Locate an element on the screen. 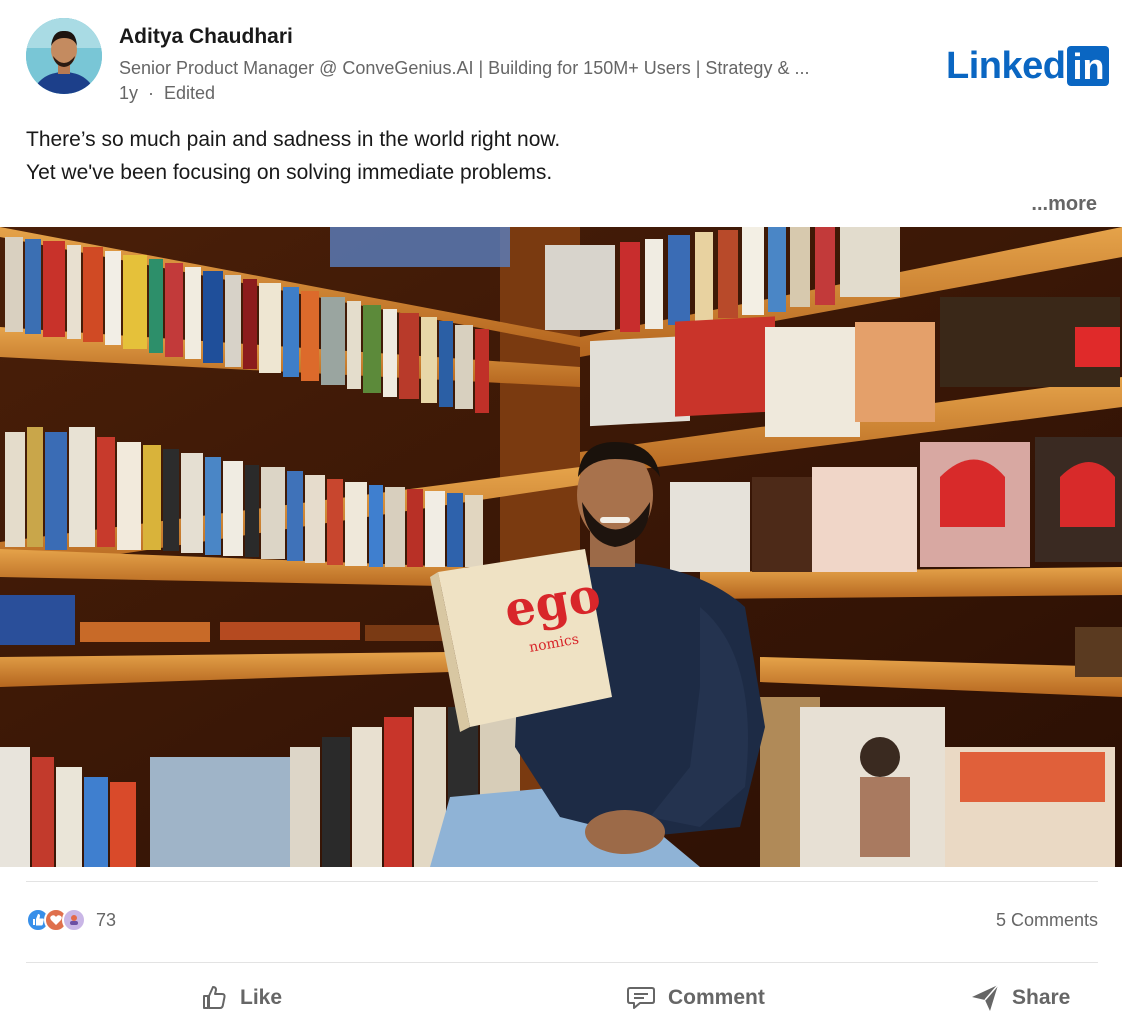 Image resolution: width=1122 pixels, height=1032 pixels. reaction-count: 73 is located at coordinates (106, 919).